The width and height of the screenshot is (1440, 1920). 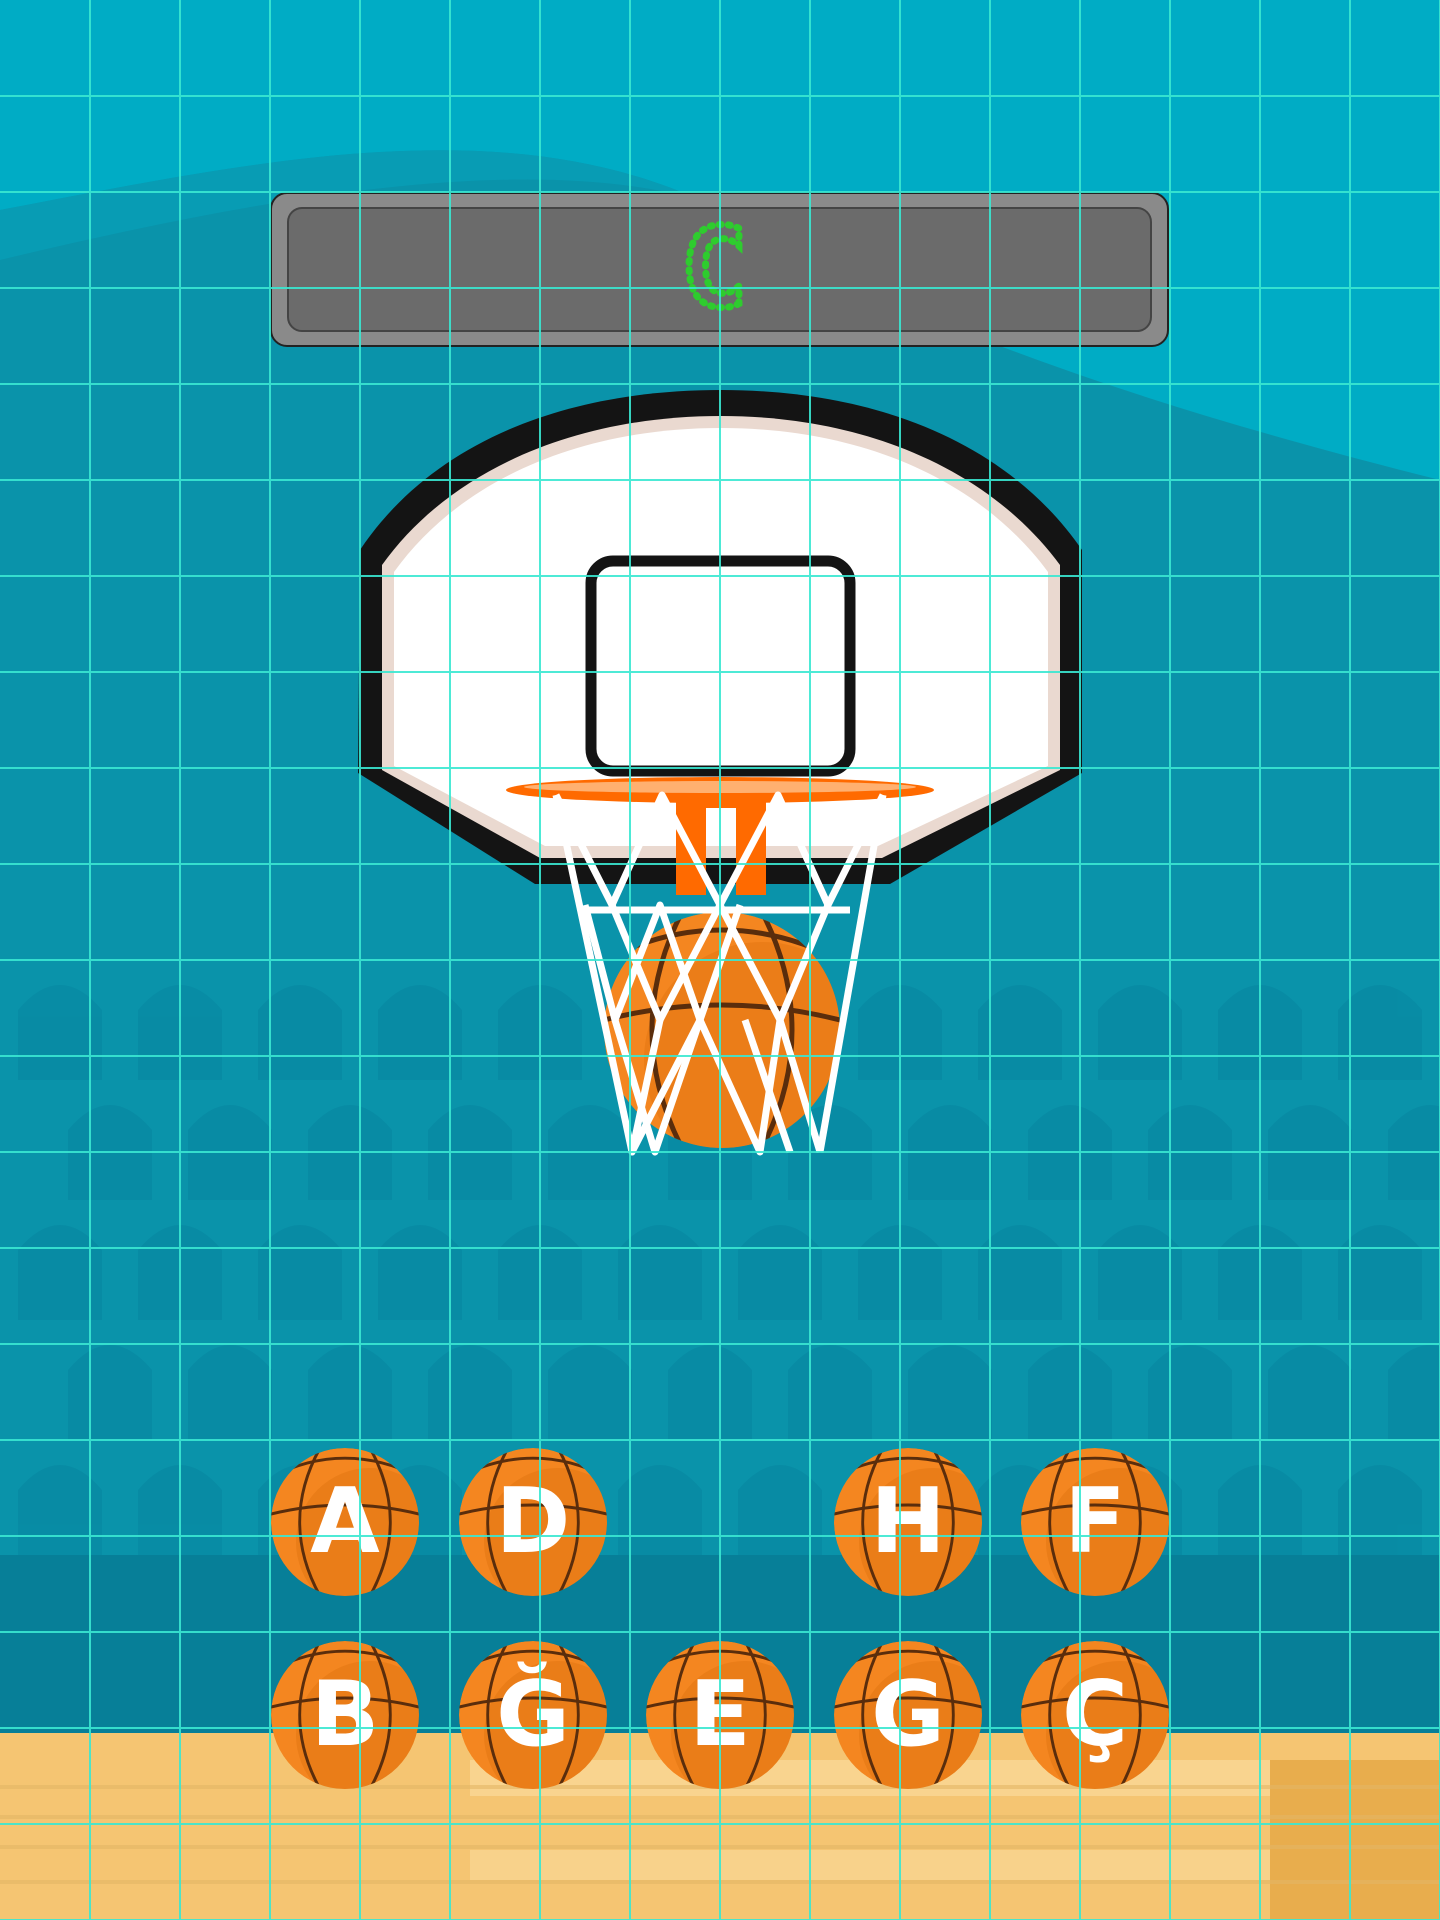 What do you see at coordinates (533, 1713) in the screenshot?
I see `ball-letter: Ğ` at bounding box center [533, 1713].